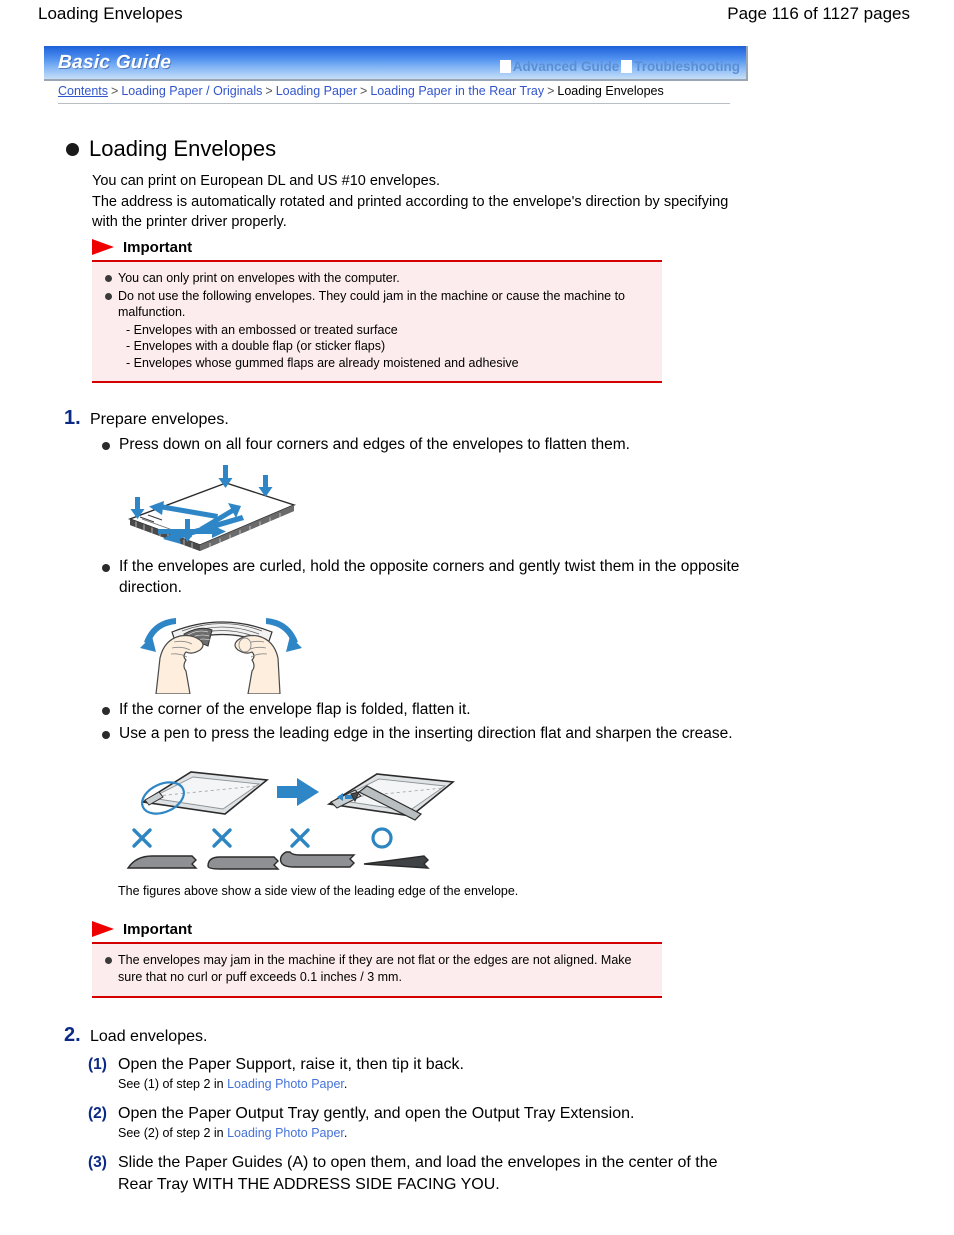 The height and width of the screenshot is (1235, 954). I want to click on step-1-heading: 1. Prepare envelopes., so click(146, 418).